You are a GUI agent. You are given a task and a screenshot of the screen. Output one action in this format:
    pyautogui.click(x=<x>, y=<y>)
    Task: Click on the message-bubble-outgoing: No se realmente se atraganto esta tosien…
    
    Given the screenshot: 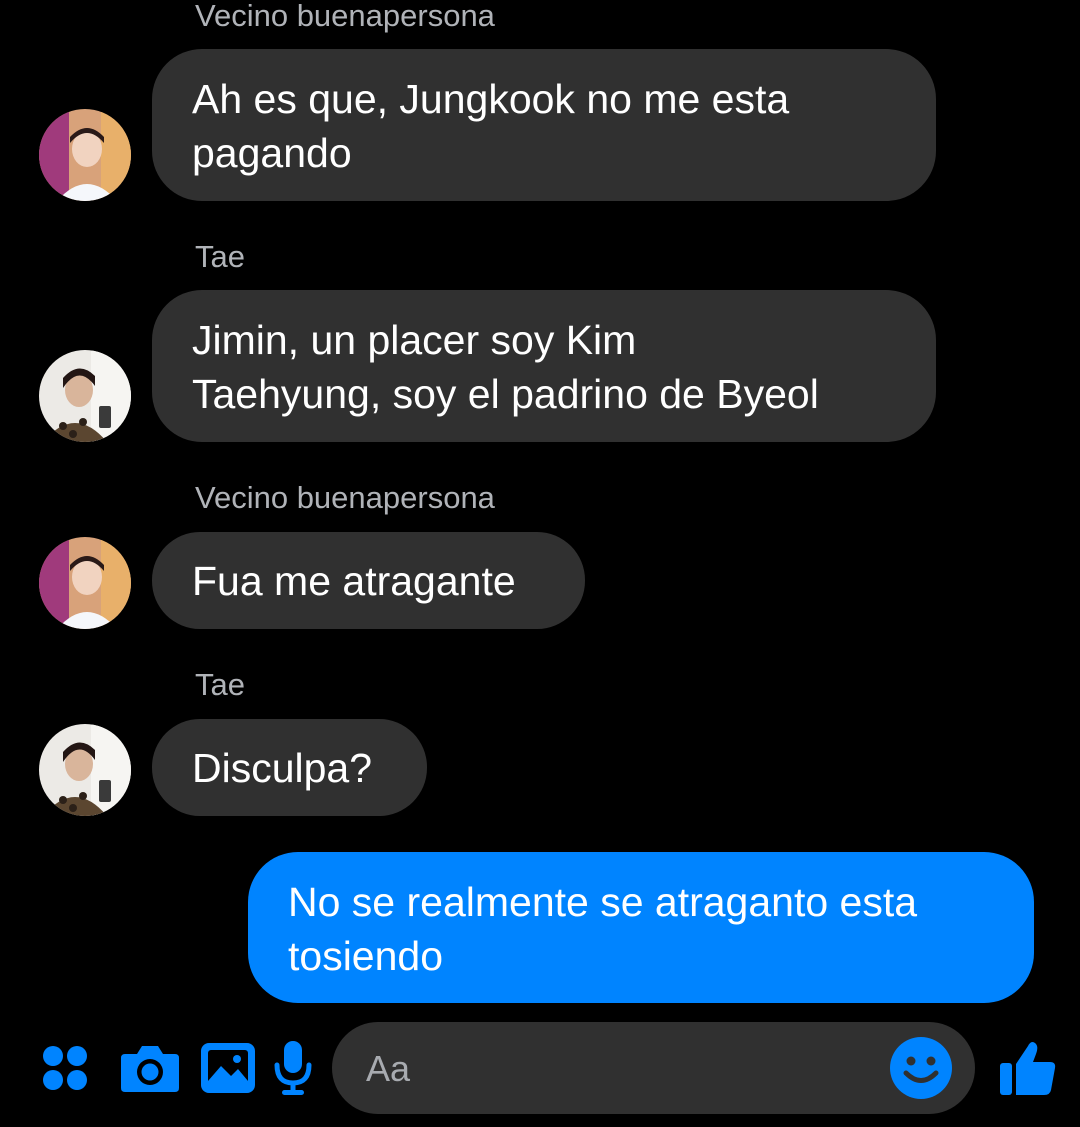 What is the action you would take?
    pyautogui.click(x=641, y=927)
    